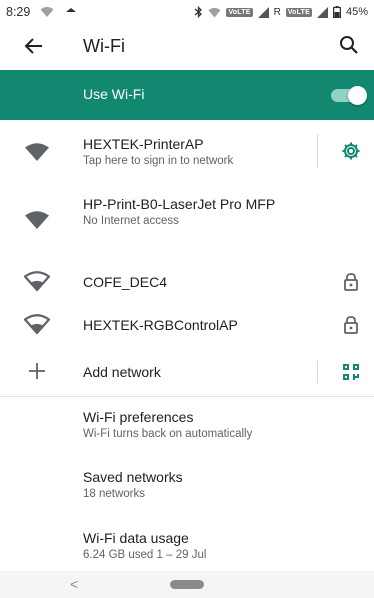  I want to click on settings-item-title: Wi-Fi preferences, so click(138, 417).